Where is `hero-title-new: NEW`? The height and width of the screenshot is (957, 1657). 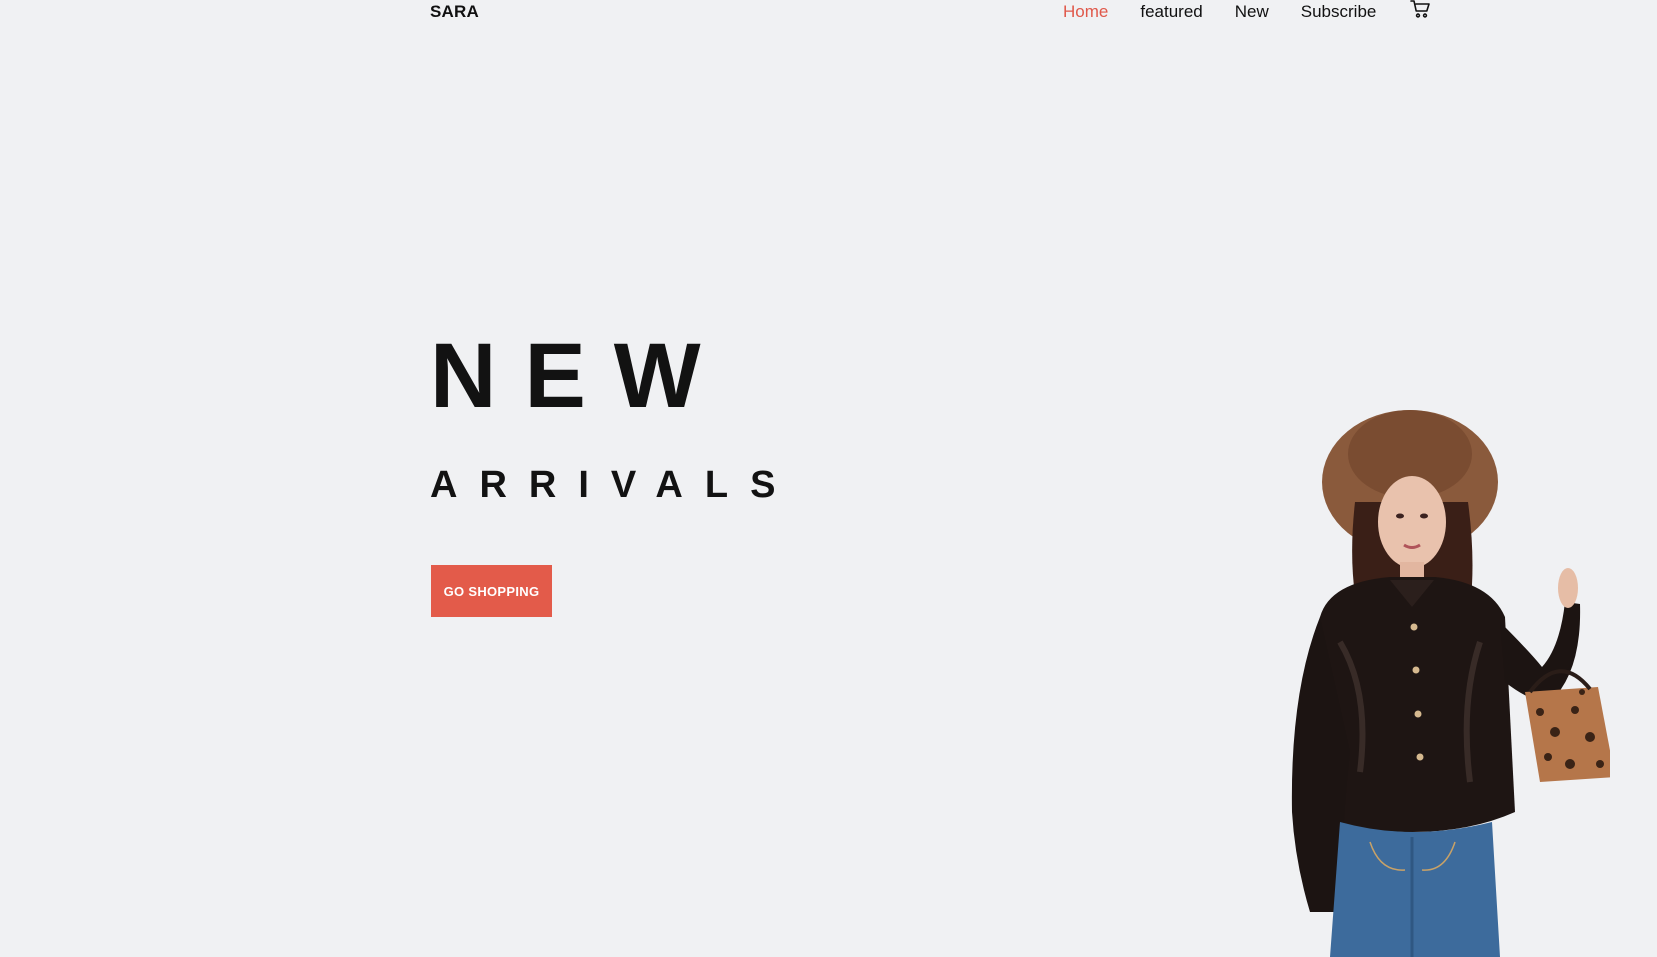
hero-title-new: NEW is located at coordinates (579, 376).